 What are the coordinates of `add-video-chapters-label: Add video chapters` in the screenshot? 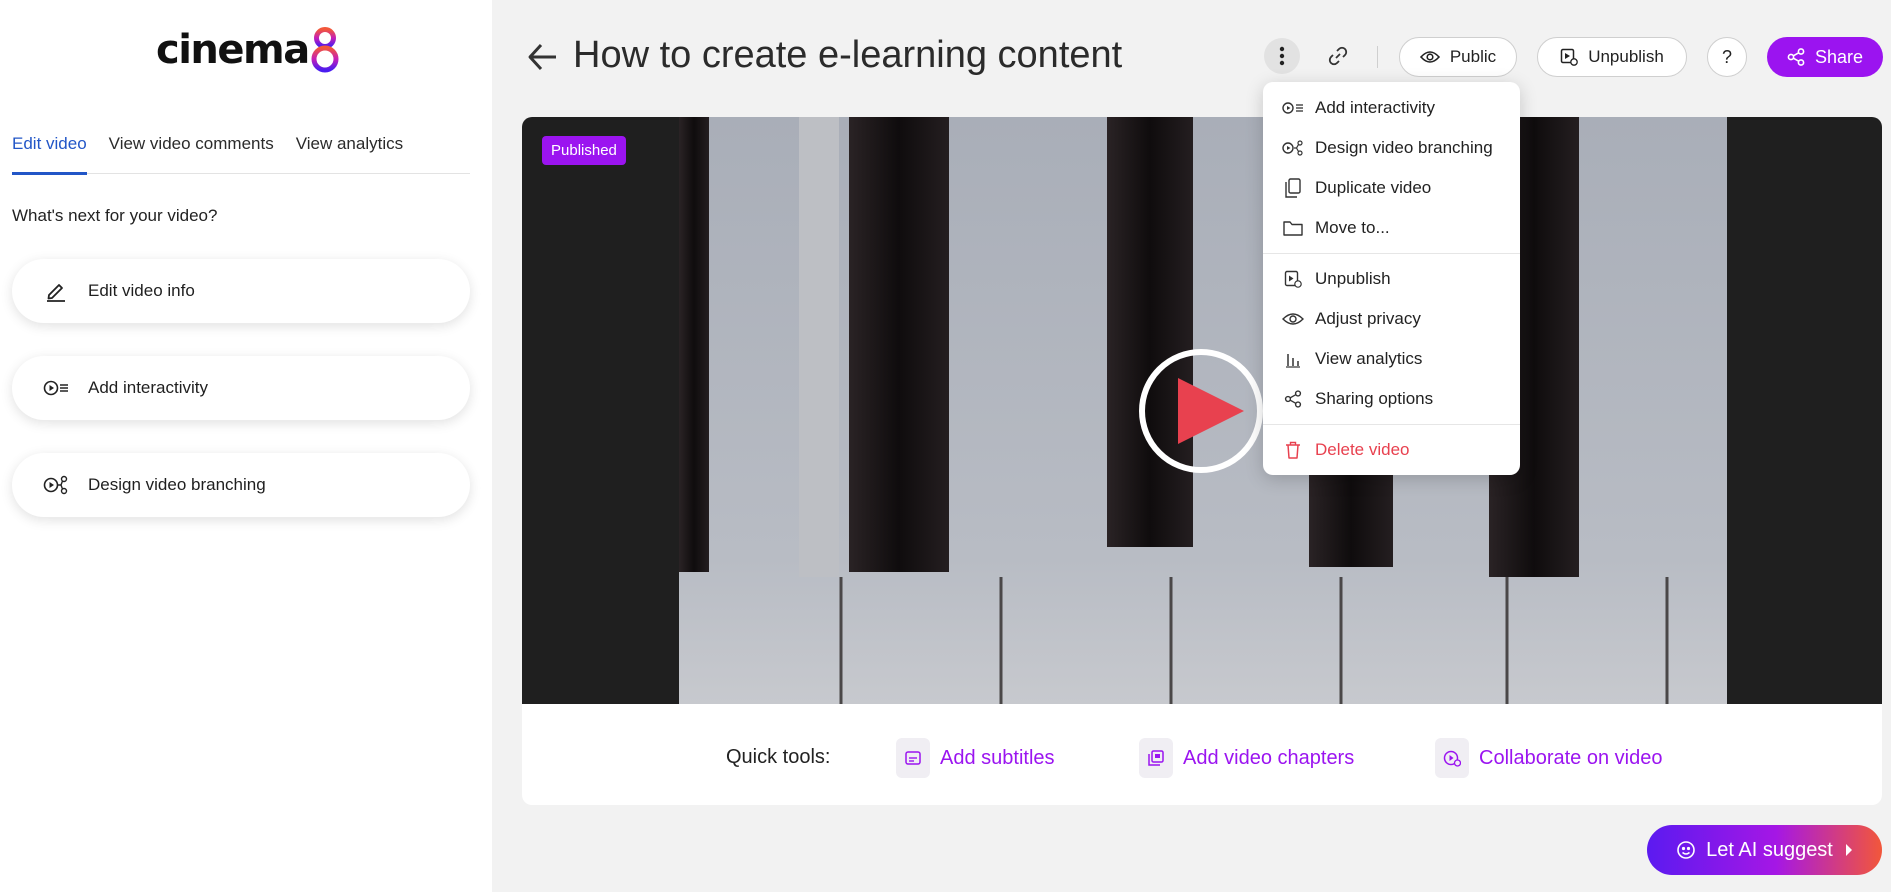 It's located at (1269, 757).